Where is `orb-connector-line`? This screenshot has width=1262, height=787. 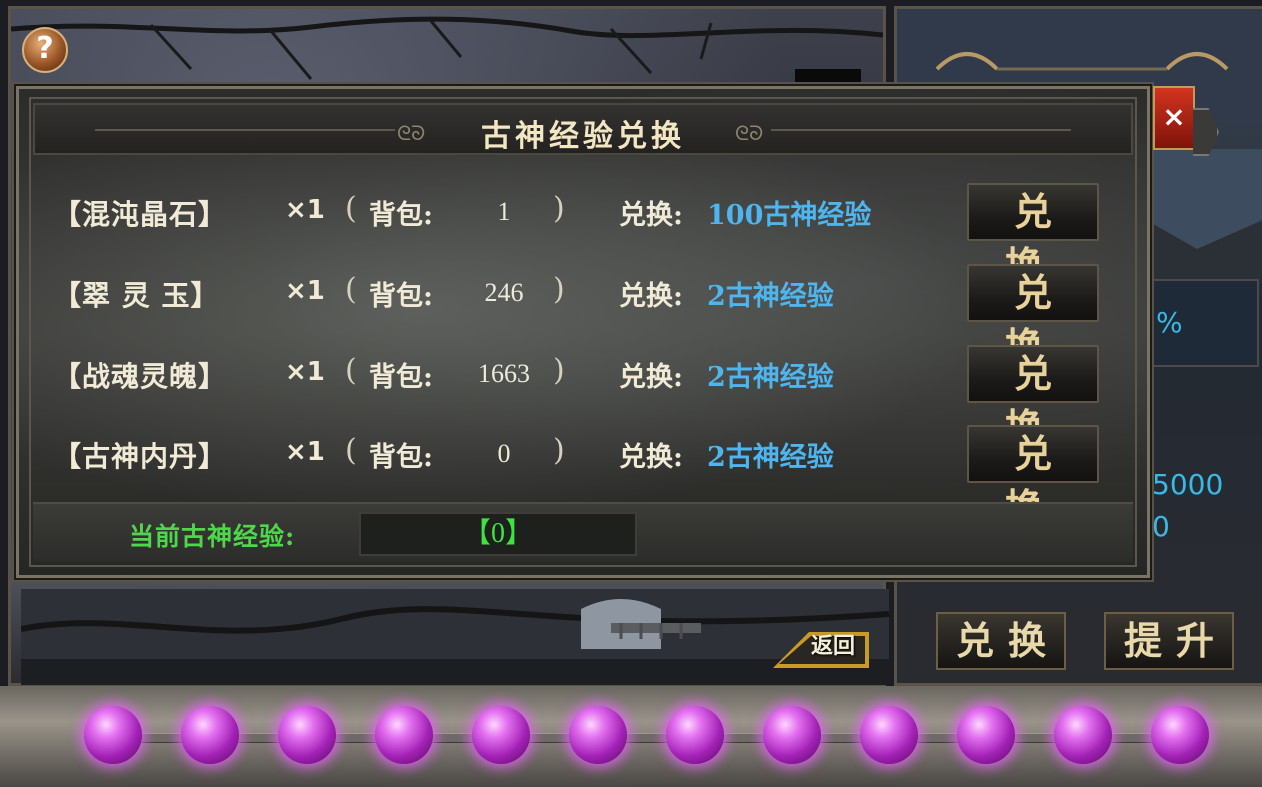 orb-connector-line is located at coordinates (645, 738).